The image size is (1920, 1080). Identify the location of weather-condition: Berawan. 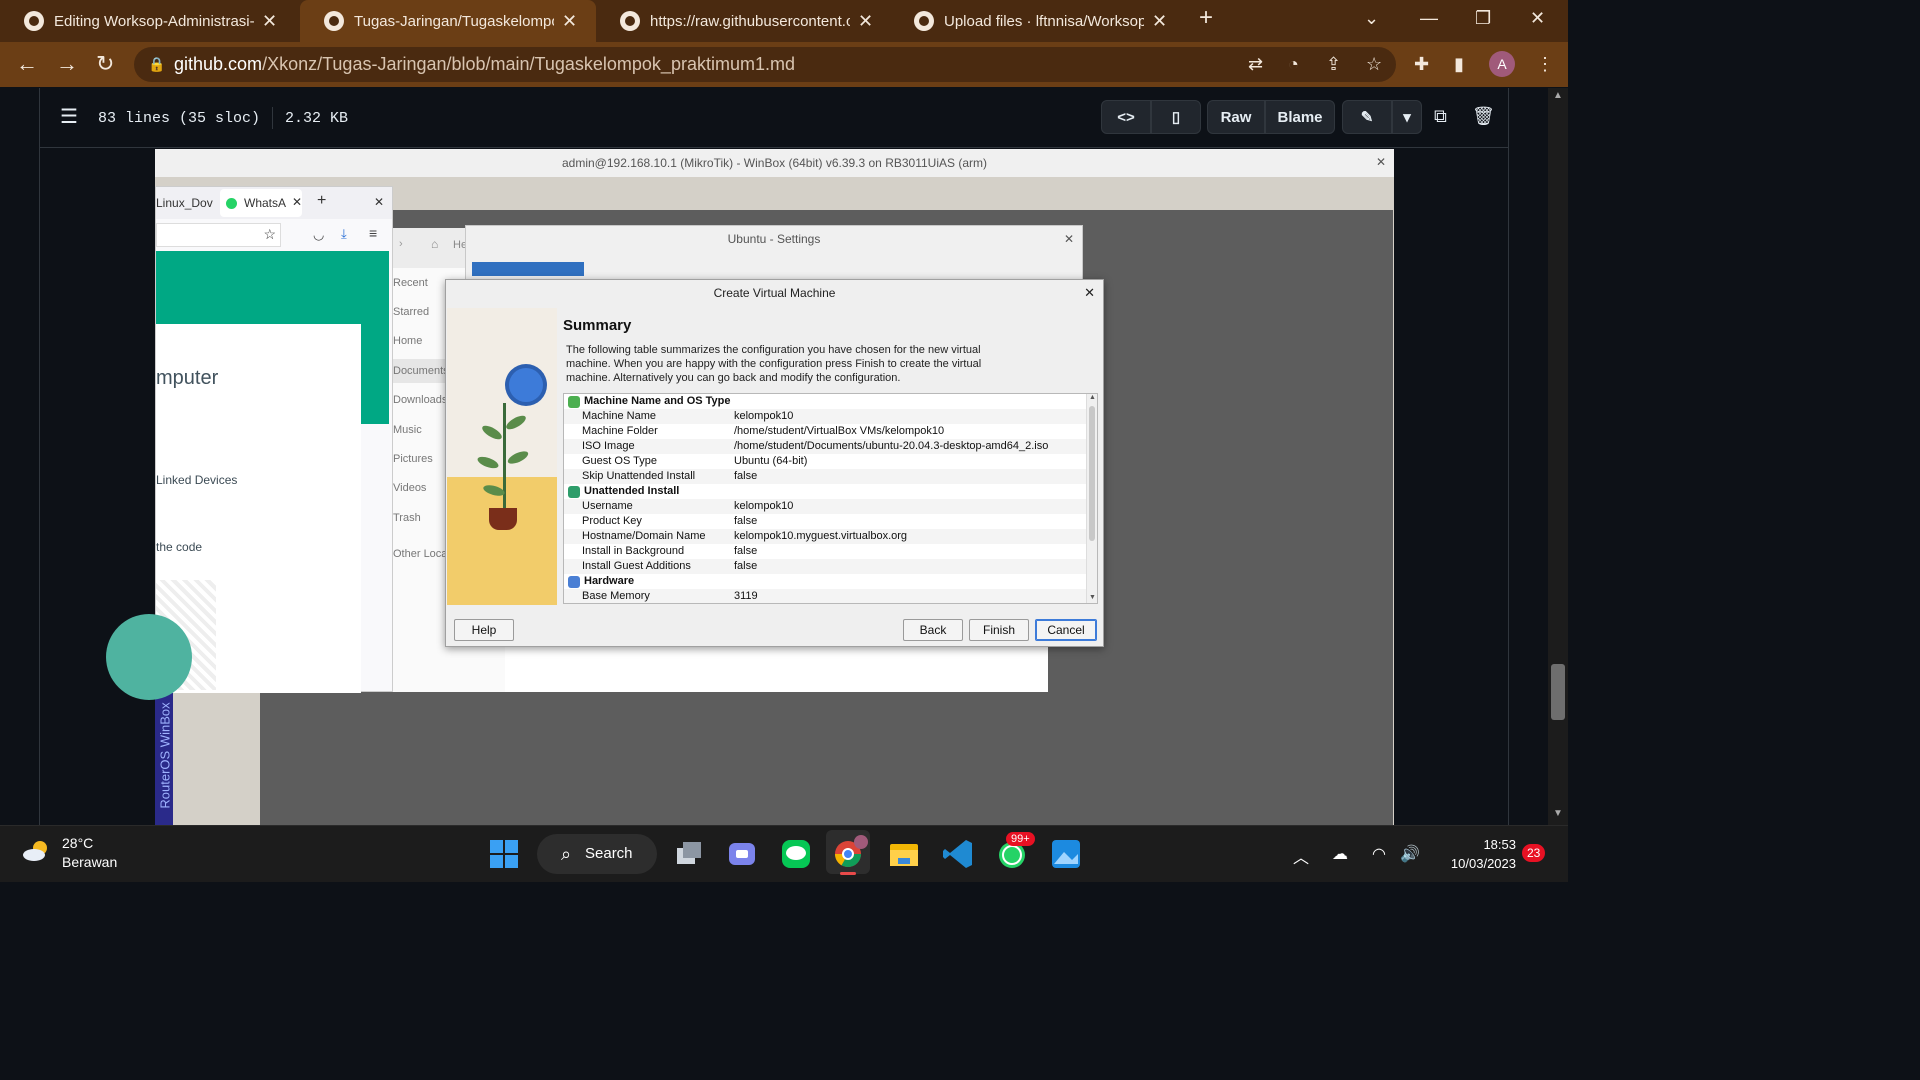
(90, 862).